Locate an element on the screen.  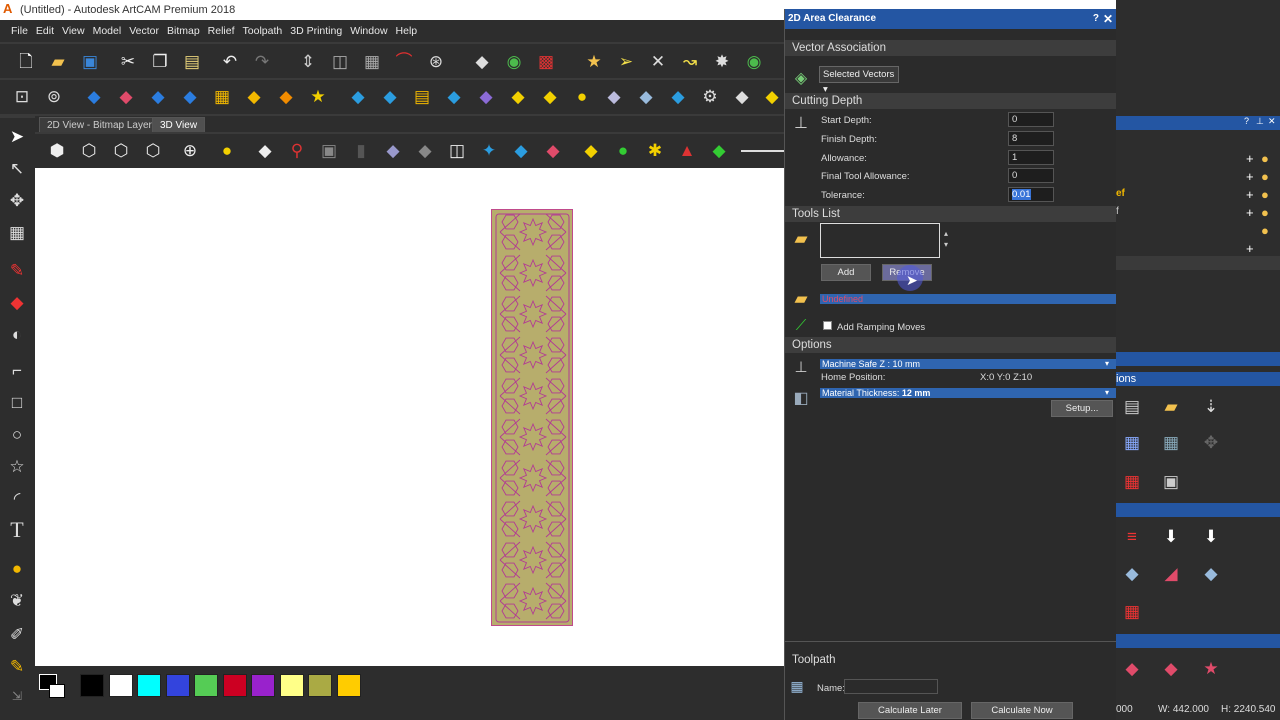
dark-box-icon: ▮ is located at coordinates (361, 150).